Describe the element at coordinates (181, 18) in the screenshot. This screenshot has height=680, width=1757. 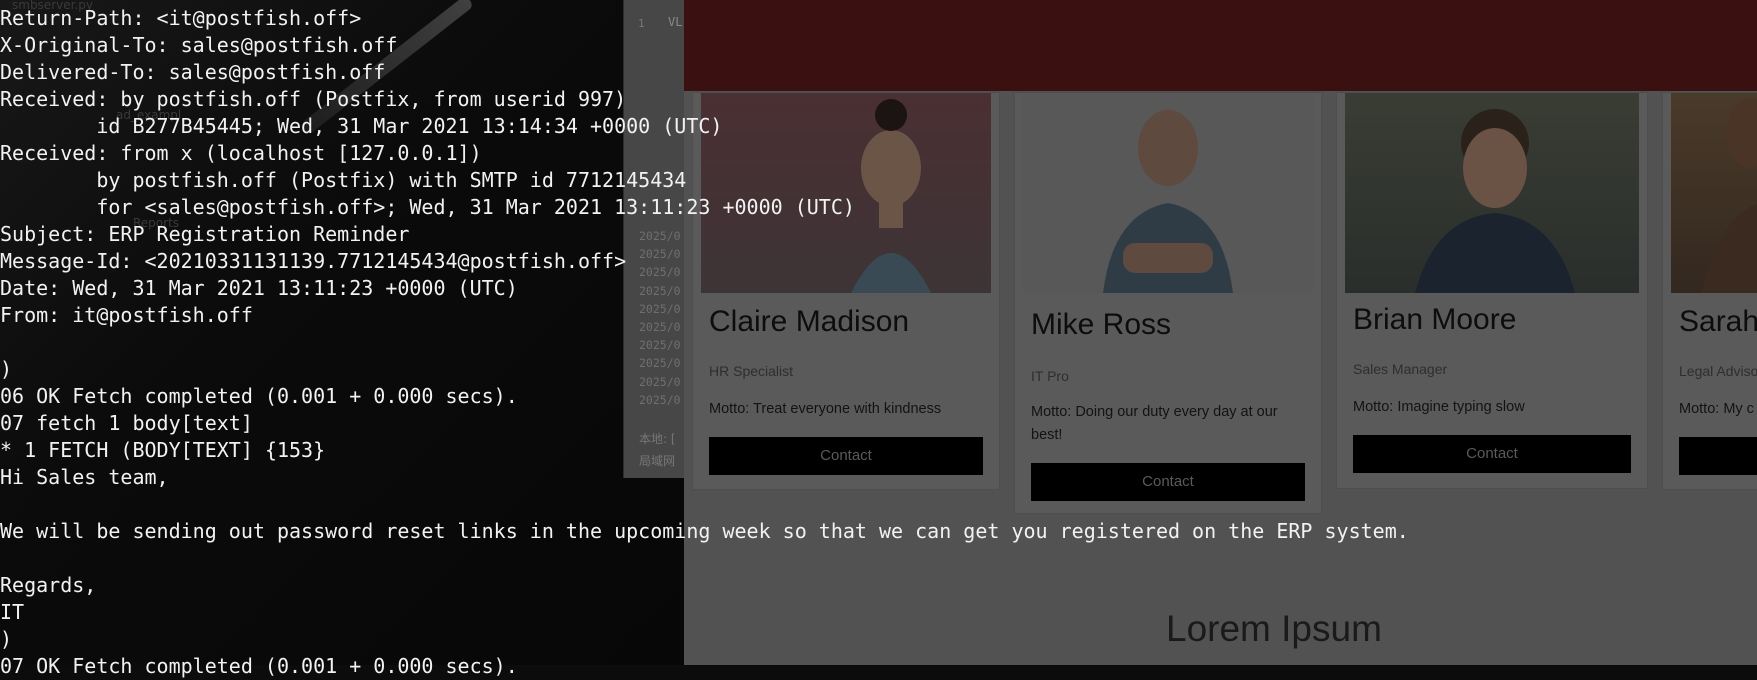
I see `terminal-line: Return-Path: <it@postfish.off>` at that location.